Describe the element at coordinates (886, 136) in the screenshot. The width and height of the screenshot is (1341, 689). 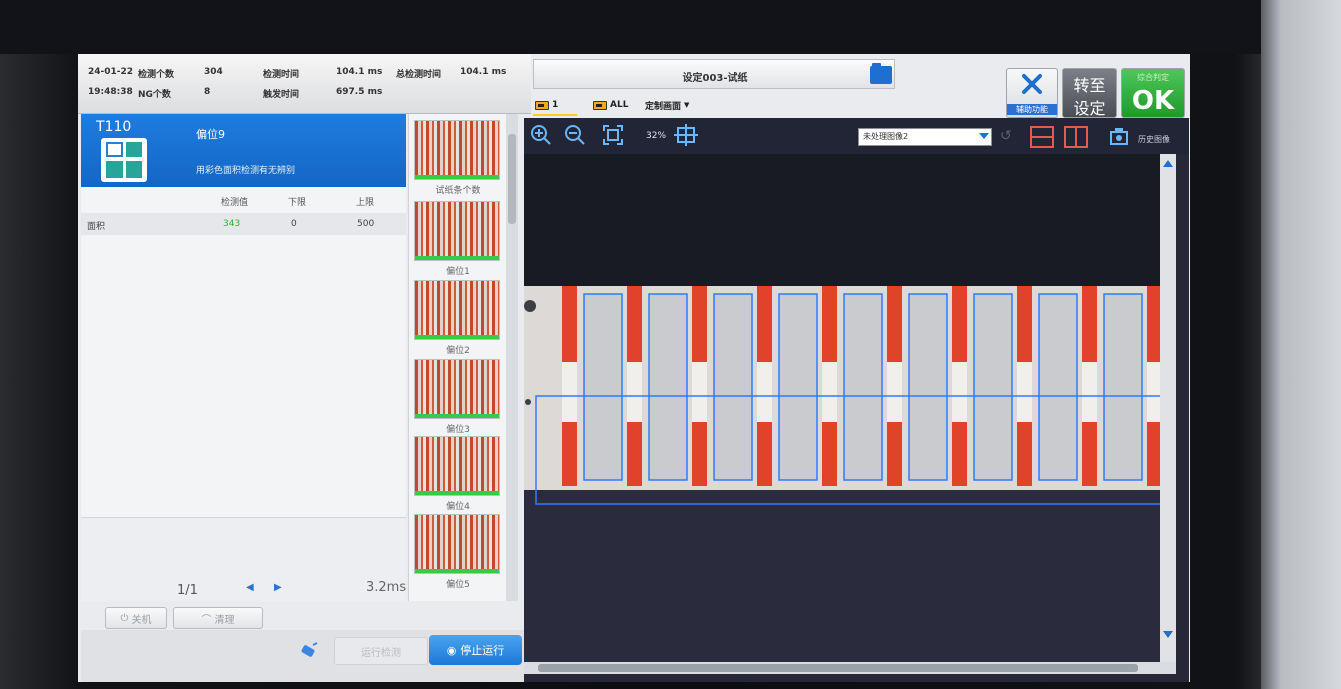
I see `image-source-value: 未处理图像2` at that location.